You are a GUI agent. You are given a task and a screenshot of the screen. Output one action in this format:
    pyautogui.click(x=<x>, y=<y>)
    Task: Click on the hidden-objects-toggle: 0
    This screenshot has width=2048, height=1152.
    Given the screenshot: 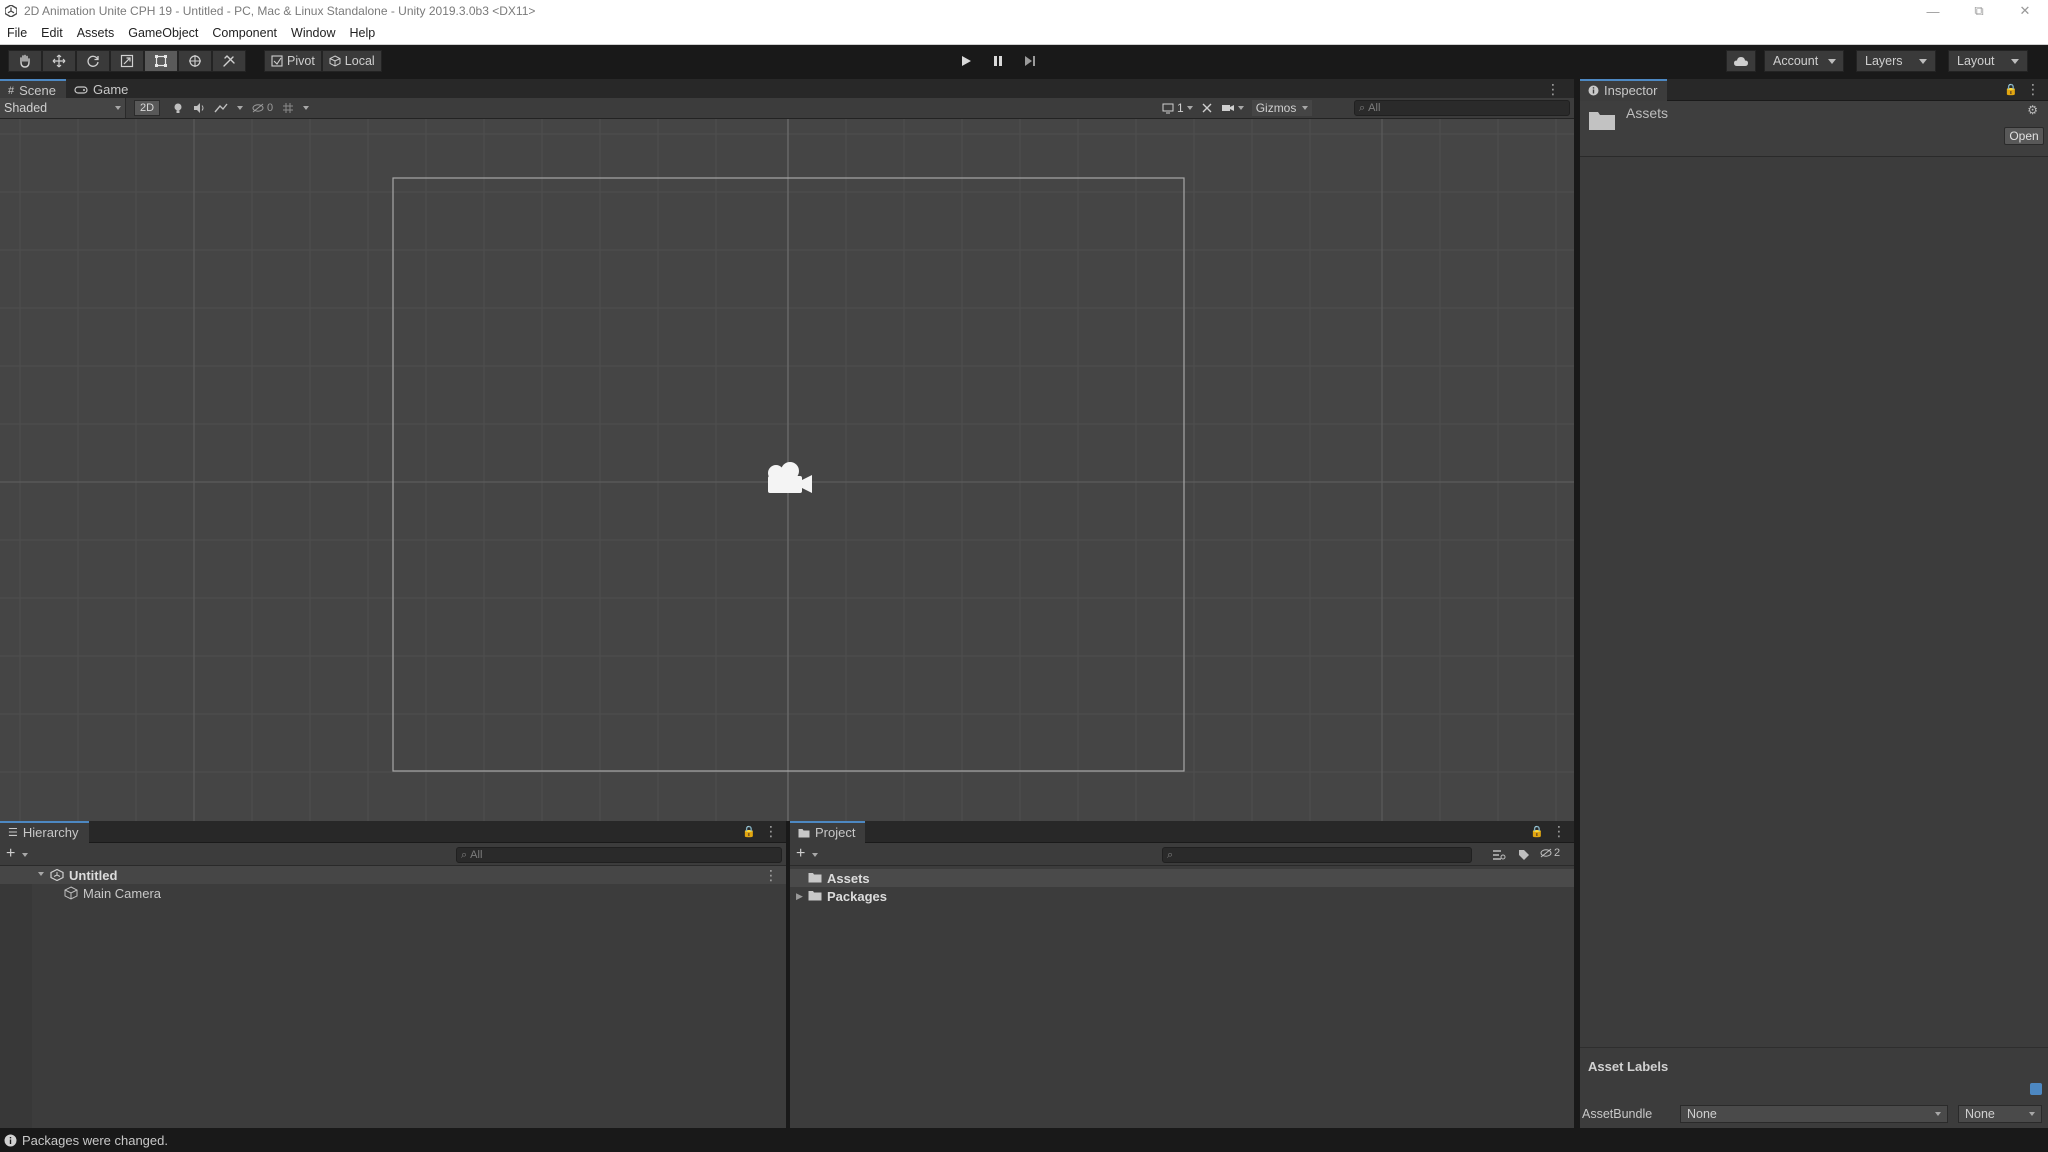 What is the action you would take?
    pyautogui.click(x=262, y=108)
    